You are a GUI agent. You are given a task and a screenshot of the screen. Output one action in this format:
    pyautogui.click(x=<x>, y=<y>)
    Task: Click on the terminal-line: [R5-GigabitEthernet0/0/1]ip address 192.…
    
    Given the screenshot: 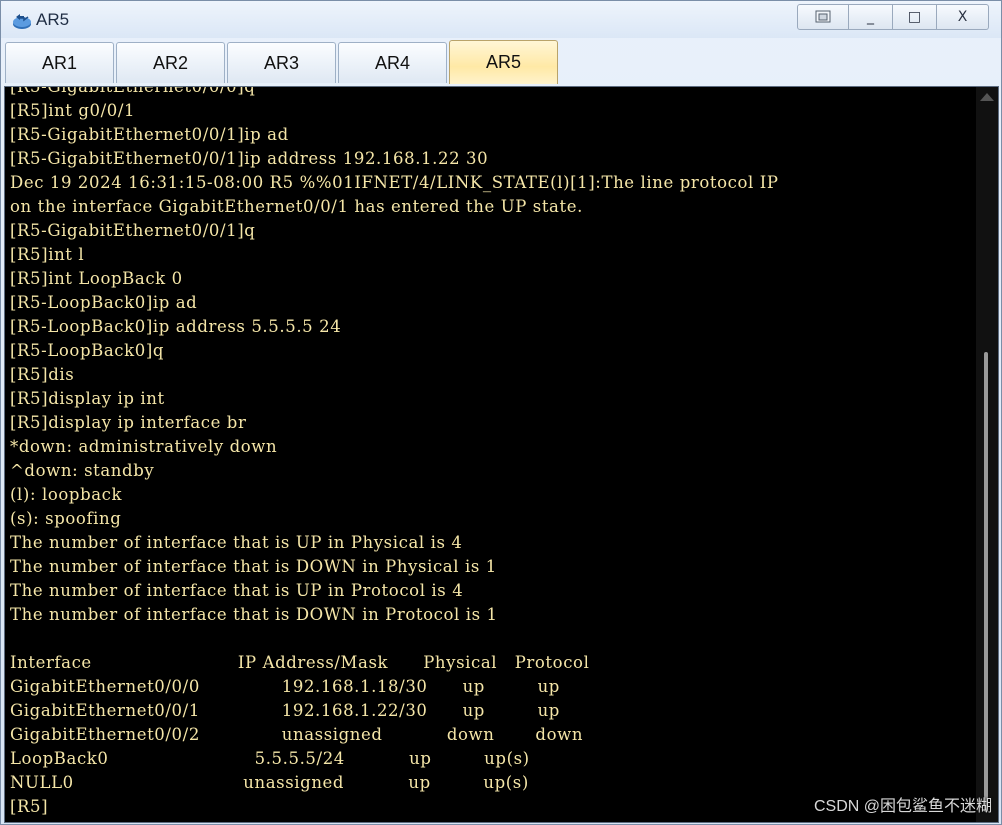 What is the action you would take?
    pyautogui.click(x=249, y=158)
    